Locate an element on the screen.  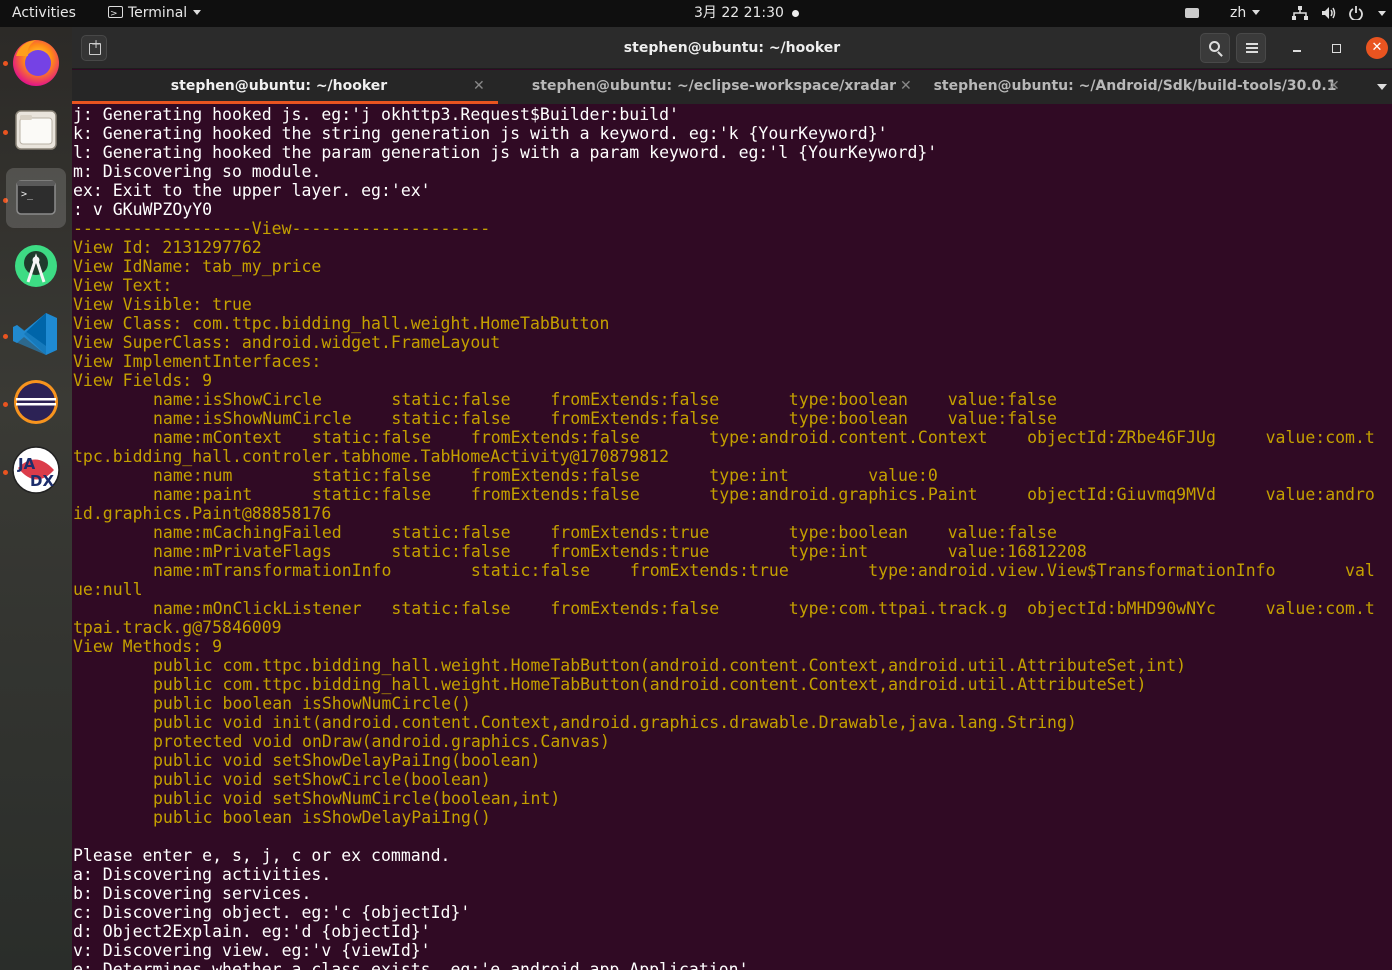
jadx-icon: JA DX is located at coordinates (36, 470).